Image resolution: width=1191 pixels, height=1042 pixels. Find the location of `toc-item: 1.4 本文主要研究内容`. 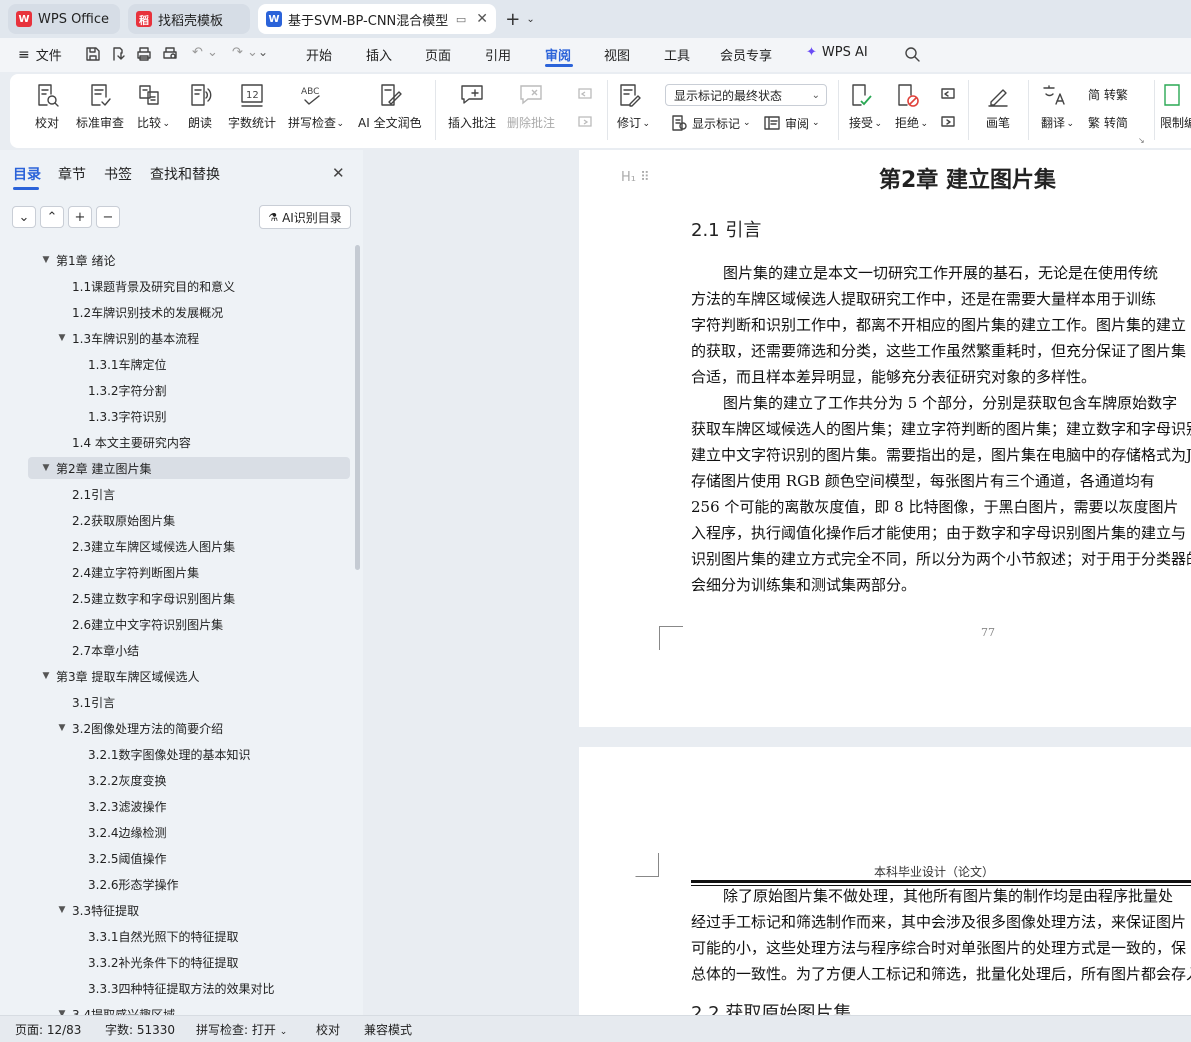

toc-item: 1.4 本文主要研究内容 is located at coordinates (123, 442).